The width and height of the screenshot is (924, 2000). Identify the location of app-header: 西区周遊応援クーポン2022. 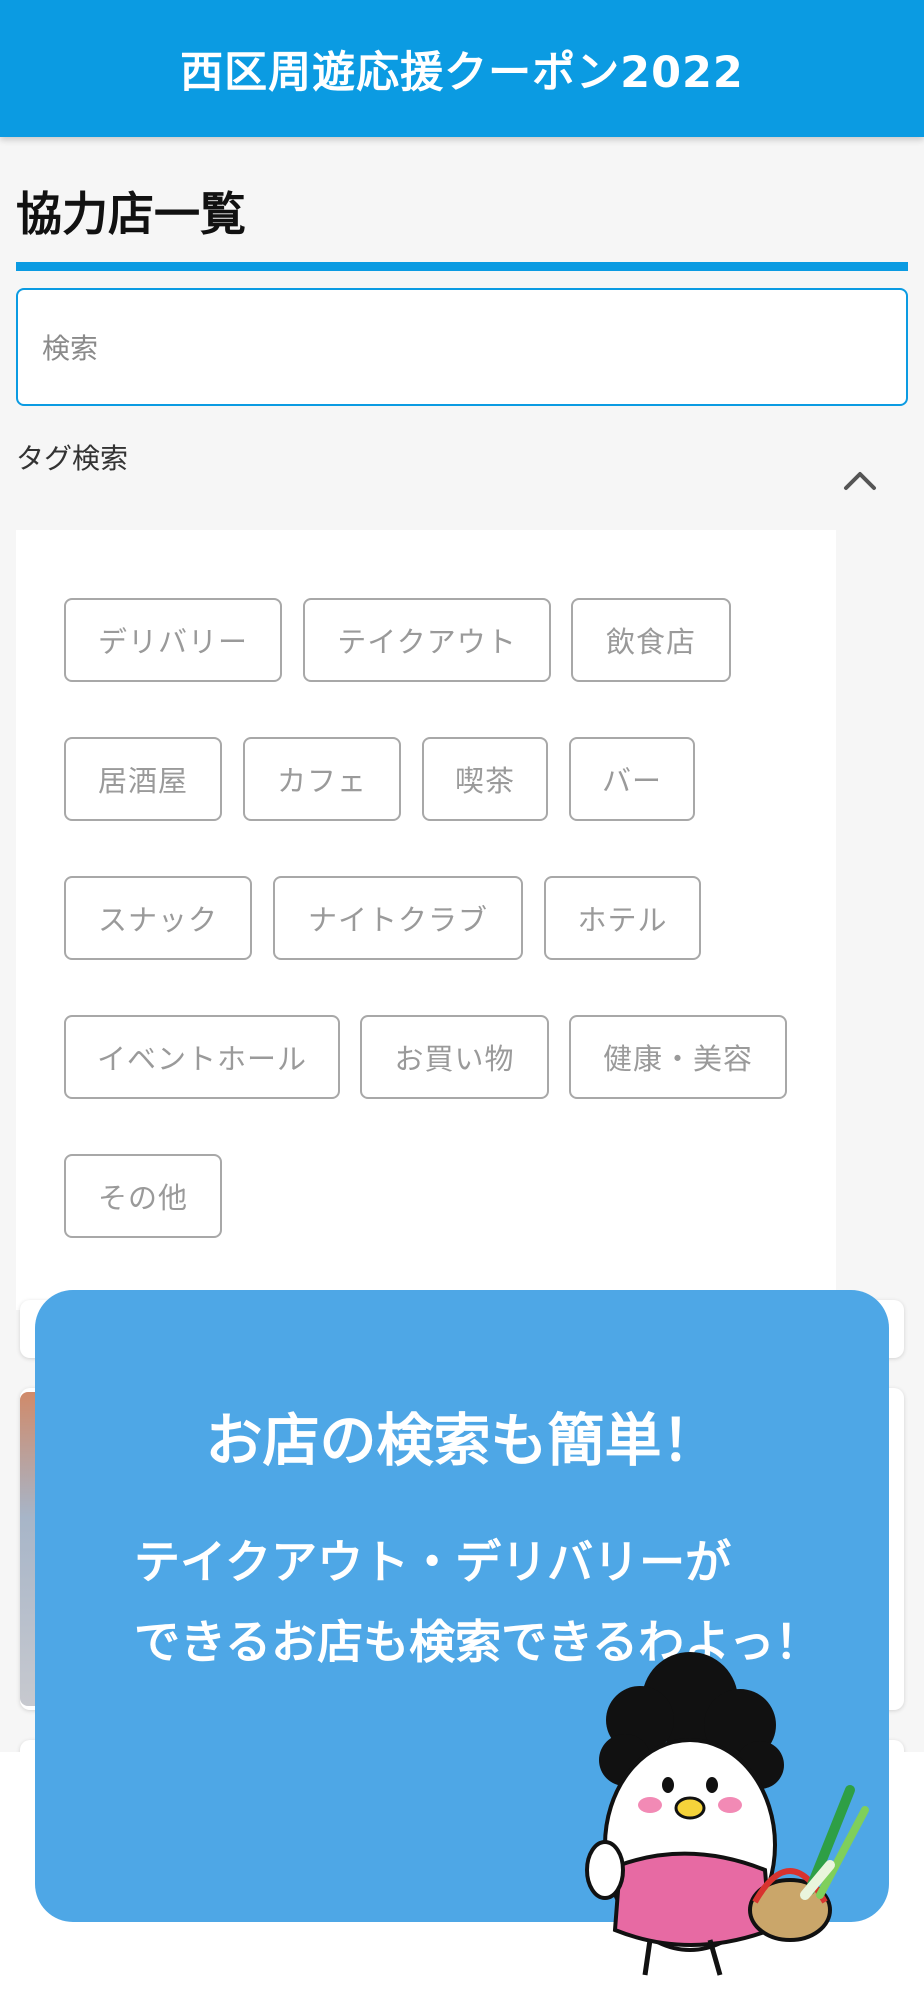
(462, 68).